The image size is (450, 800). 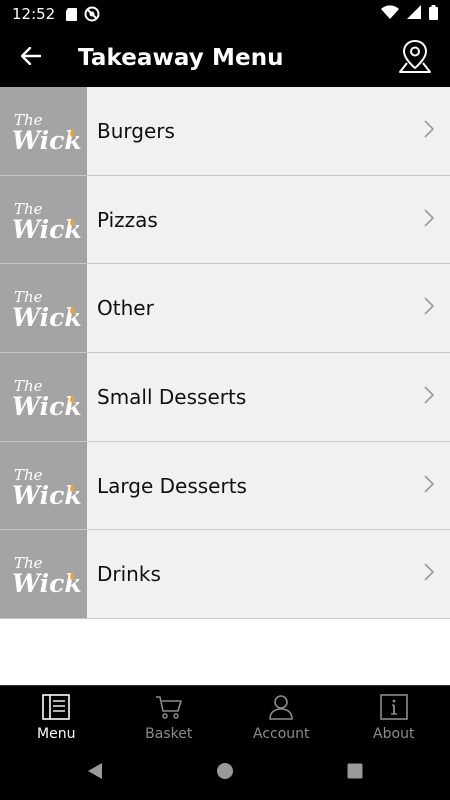 I want to click on cart-icon, so click(x=169, y=709).